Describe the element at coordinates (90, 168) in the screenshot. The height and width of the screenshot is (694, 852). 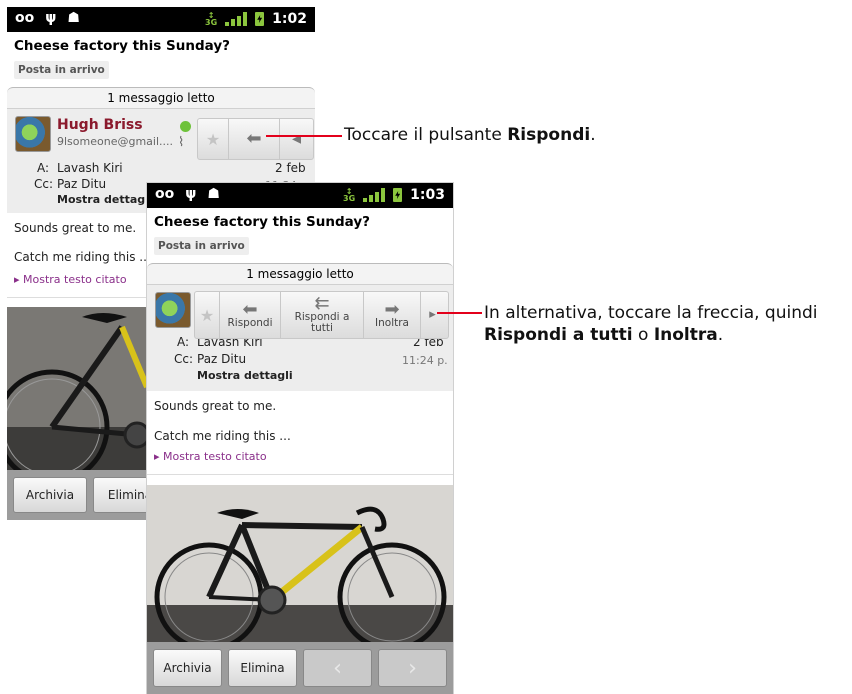
I see `to-value: Lavash Kiri` at that location.